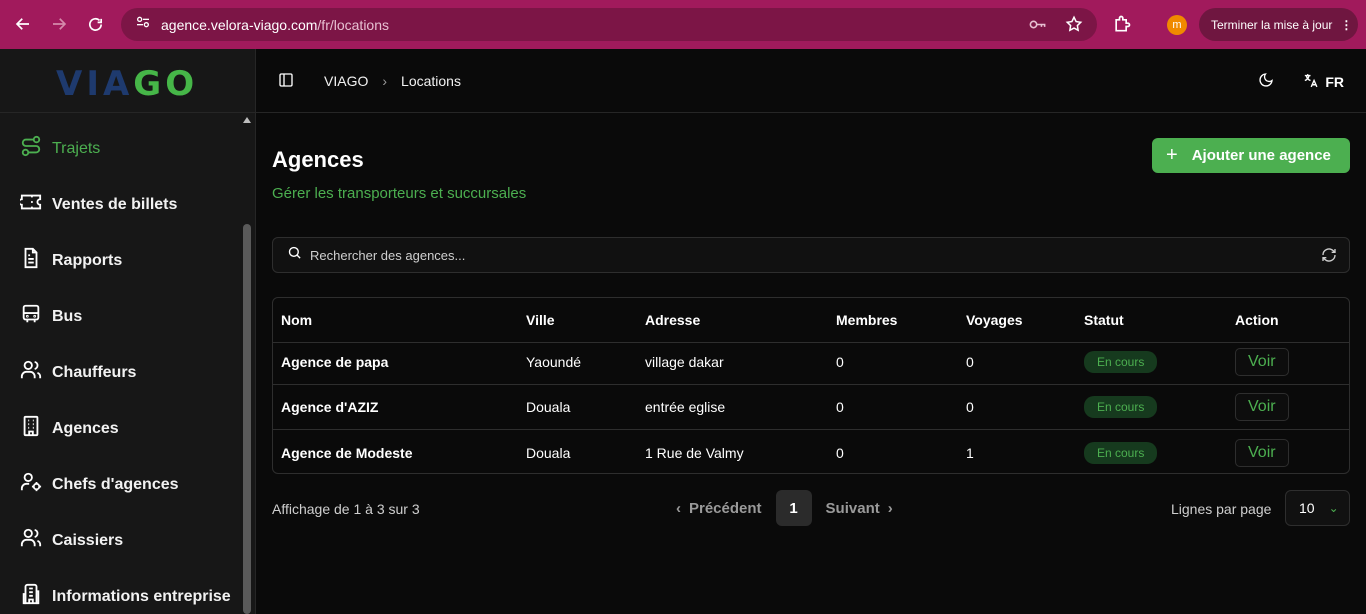 This screenshot has height=614, width=1366. Describe the element at coordinates (725, 508) in the screenshot. I see `previous-label: Précédent` at that location.